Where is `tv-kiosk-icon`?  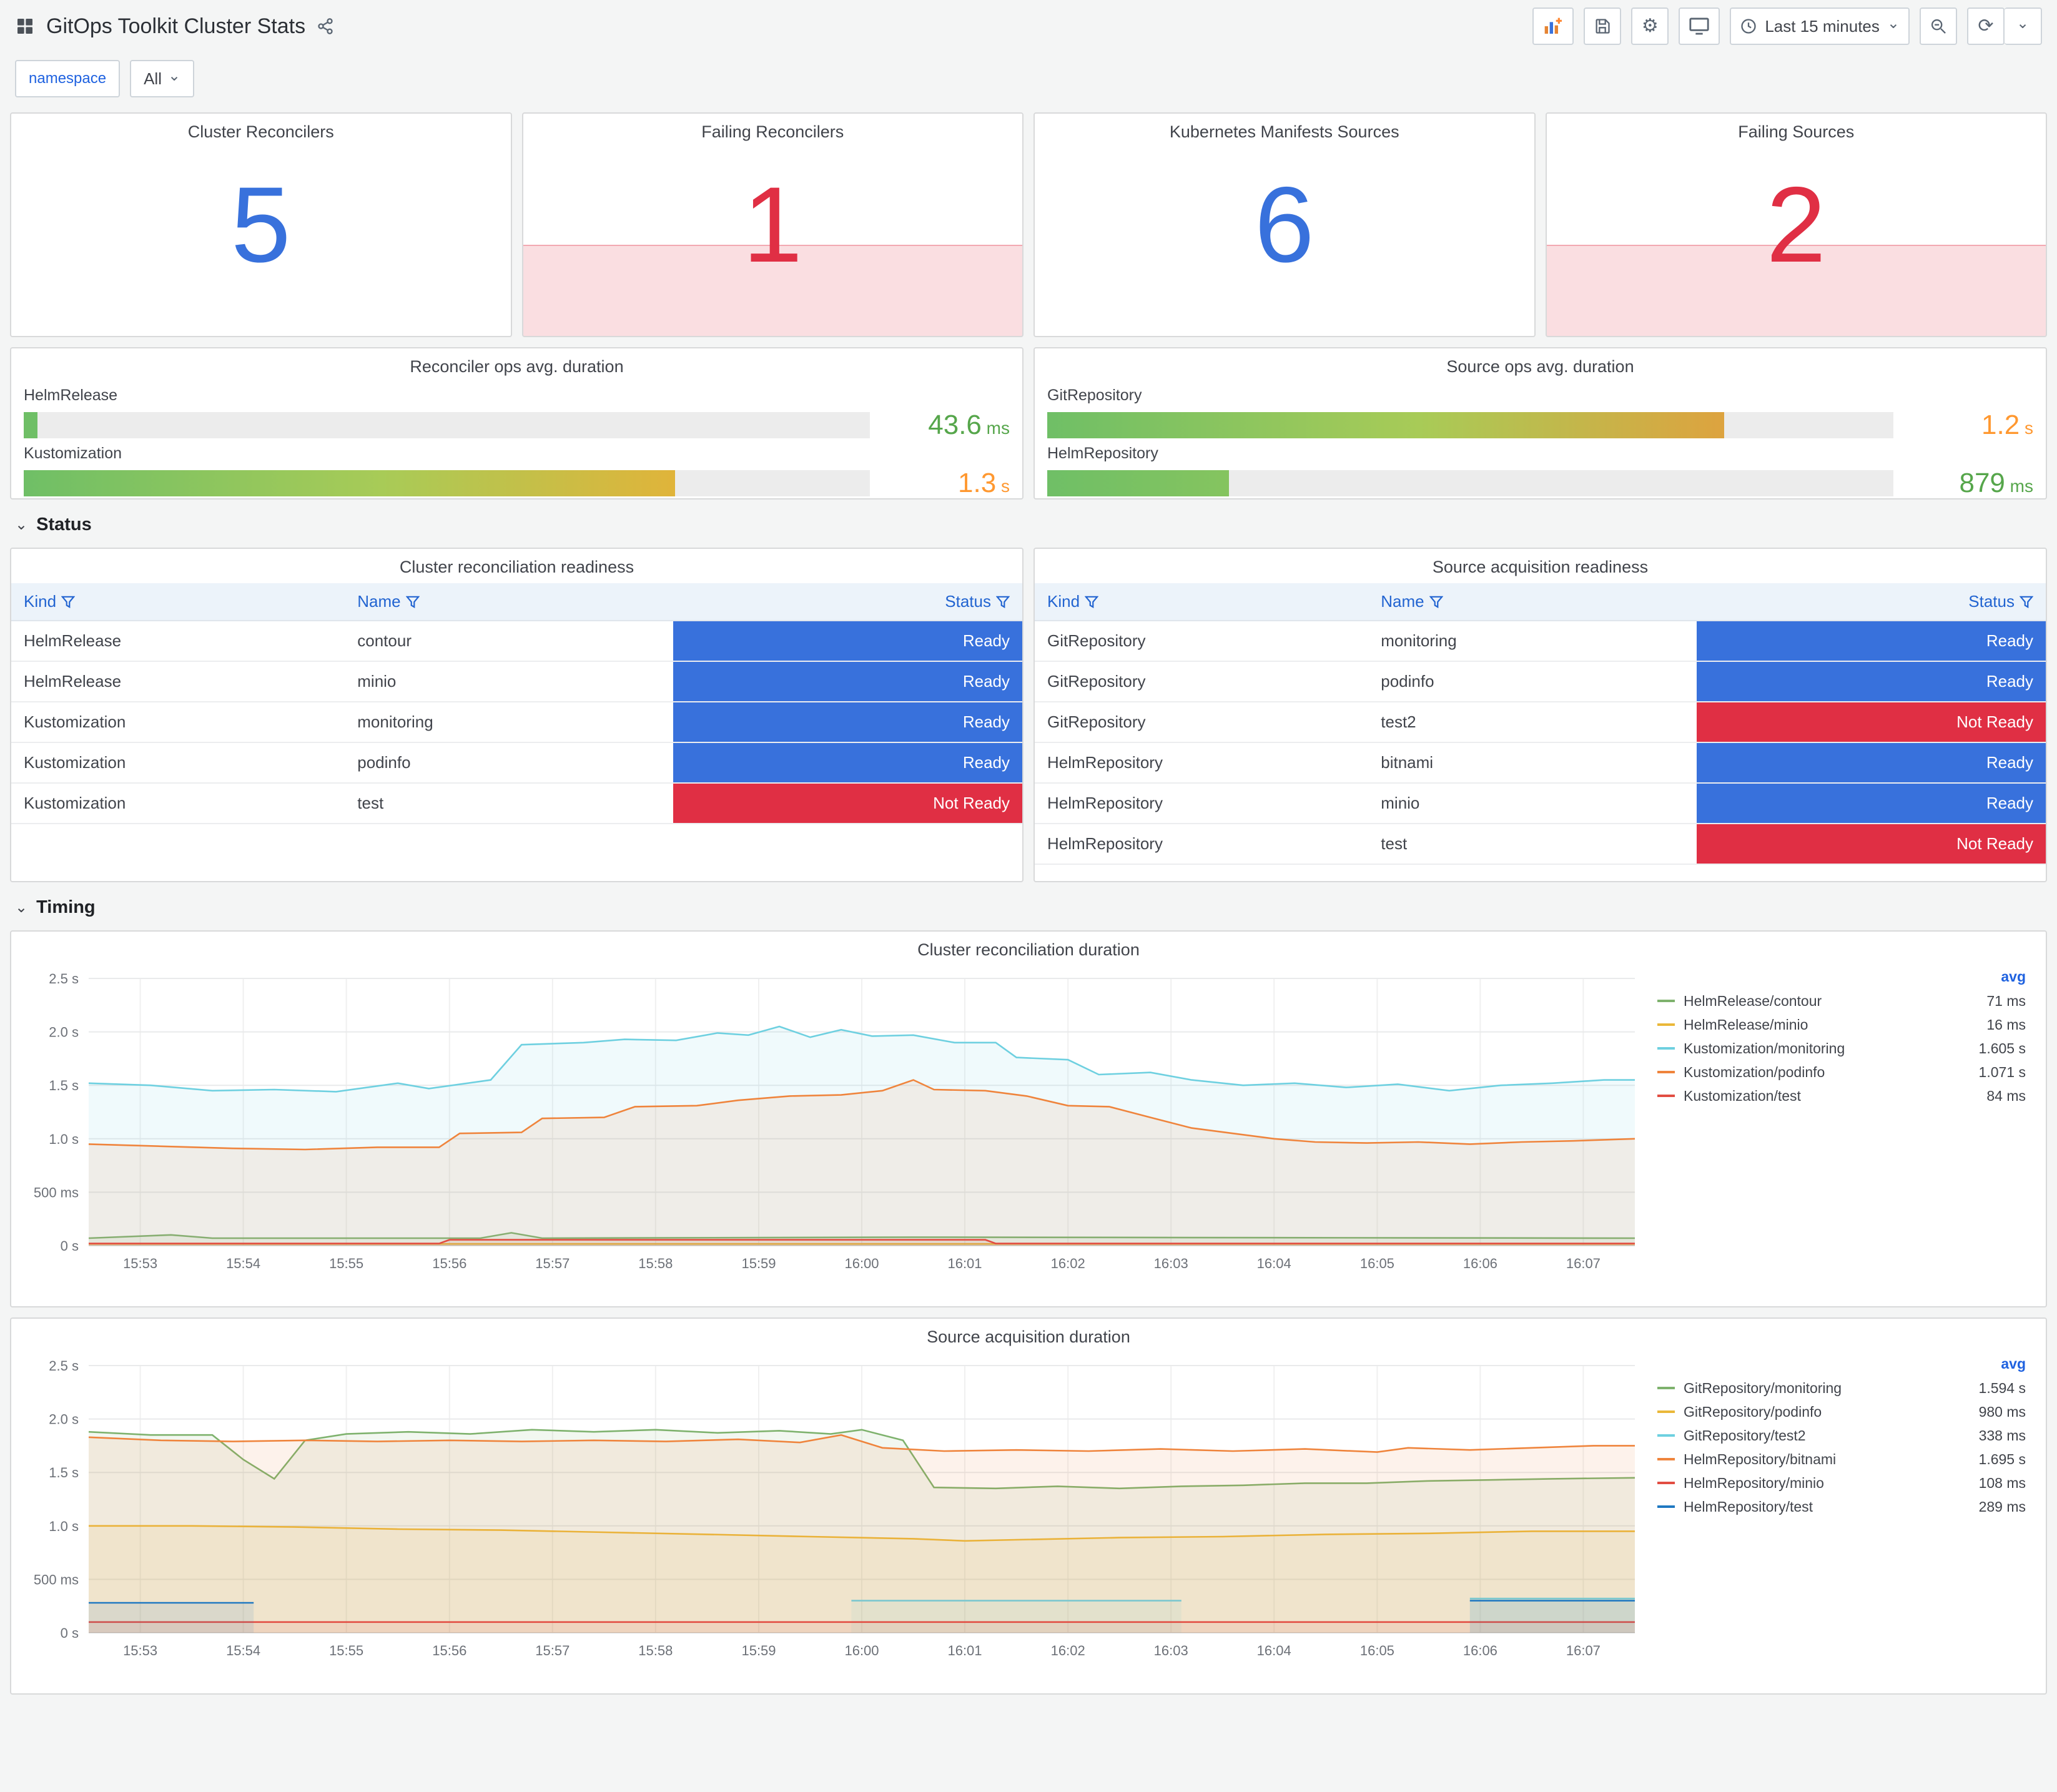 tv-kiosk-icon is located at coordinates (1699, 26).